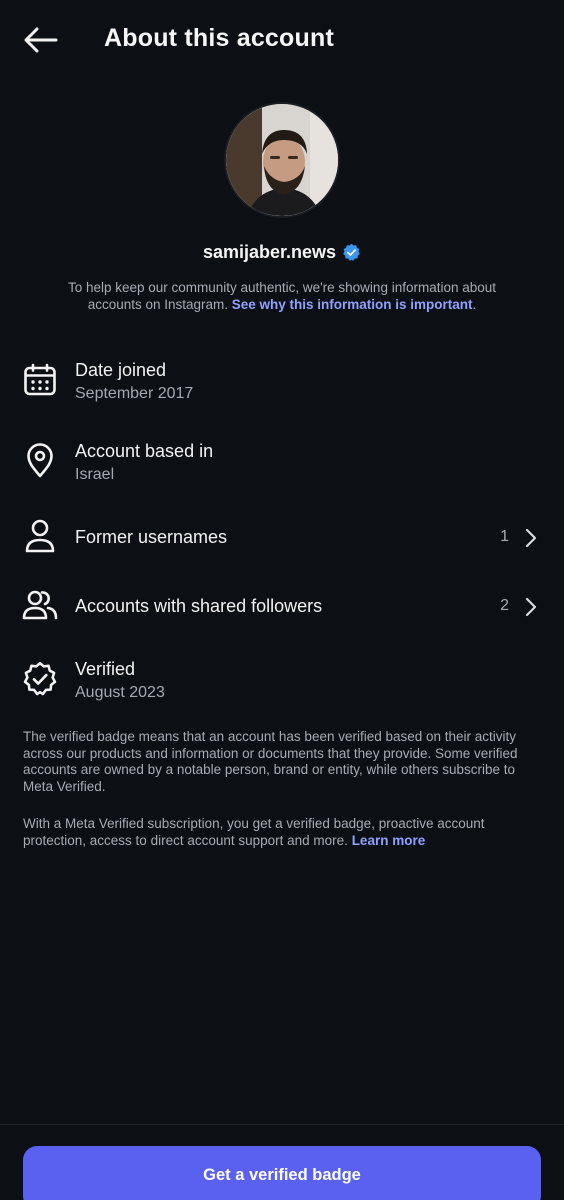 This screenshot has width=564, height=1200. What do you see at coordinates (282, 1173) in the screenshot?
I see `get-verified-badge-button: Get a verified badge` at bounding box center [282, 1173].